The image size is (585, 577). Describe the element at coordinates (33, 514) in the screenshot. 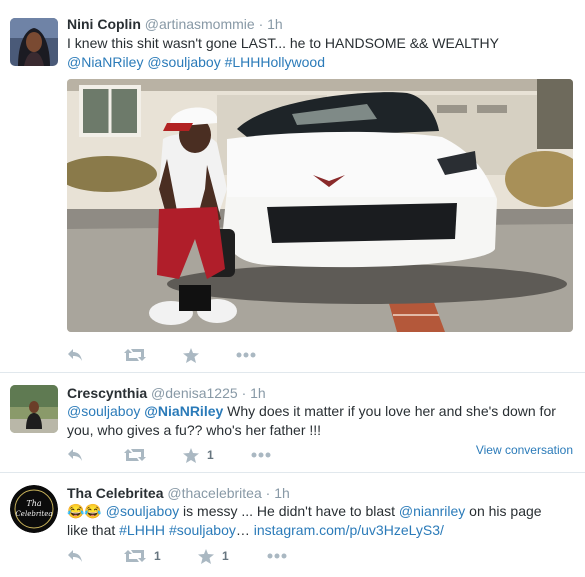

I see `avatar-logo-text: Celebritea` at that location.